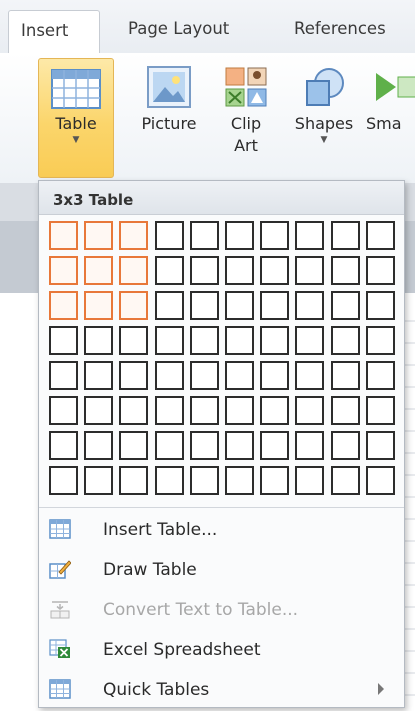 The width and height of the screenshot is (415, 711). Describe the element at coordinates (221, 570) in the screenshot. I see `draw-table-menu-item: Draw Table` at that location.